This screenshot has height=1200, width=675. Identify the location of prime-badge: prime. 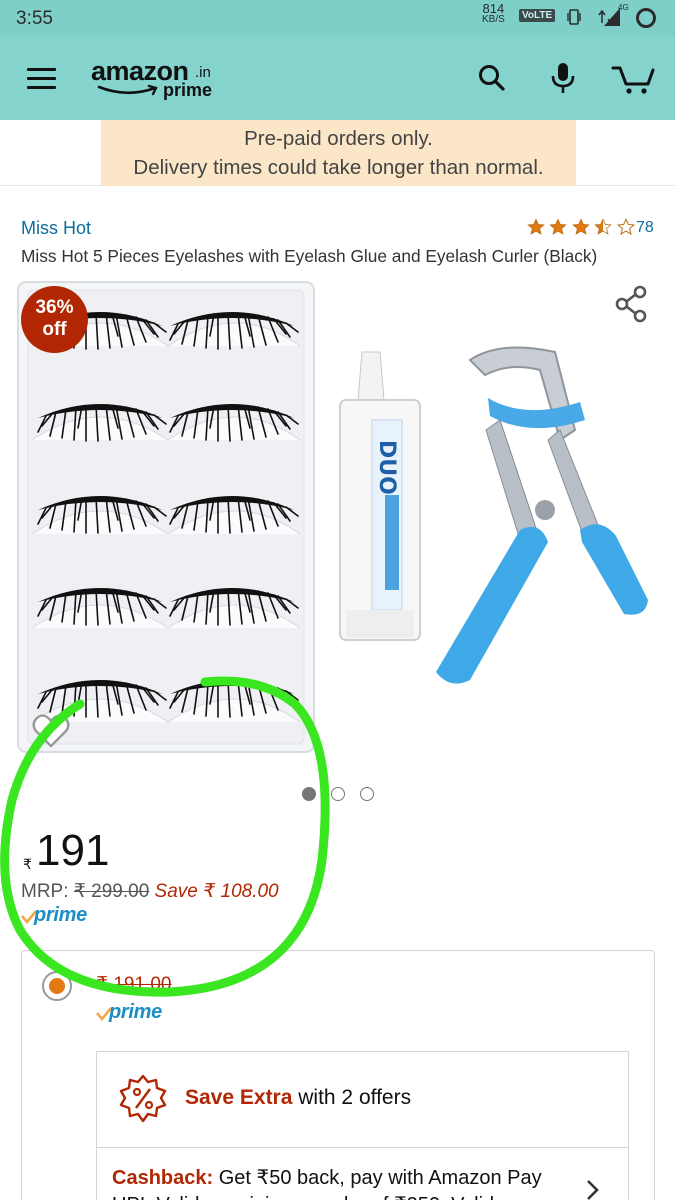
(66, 916).